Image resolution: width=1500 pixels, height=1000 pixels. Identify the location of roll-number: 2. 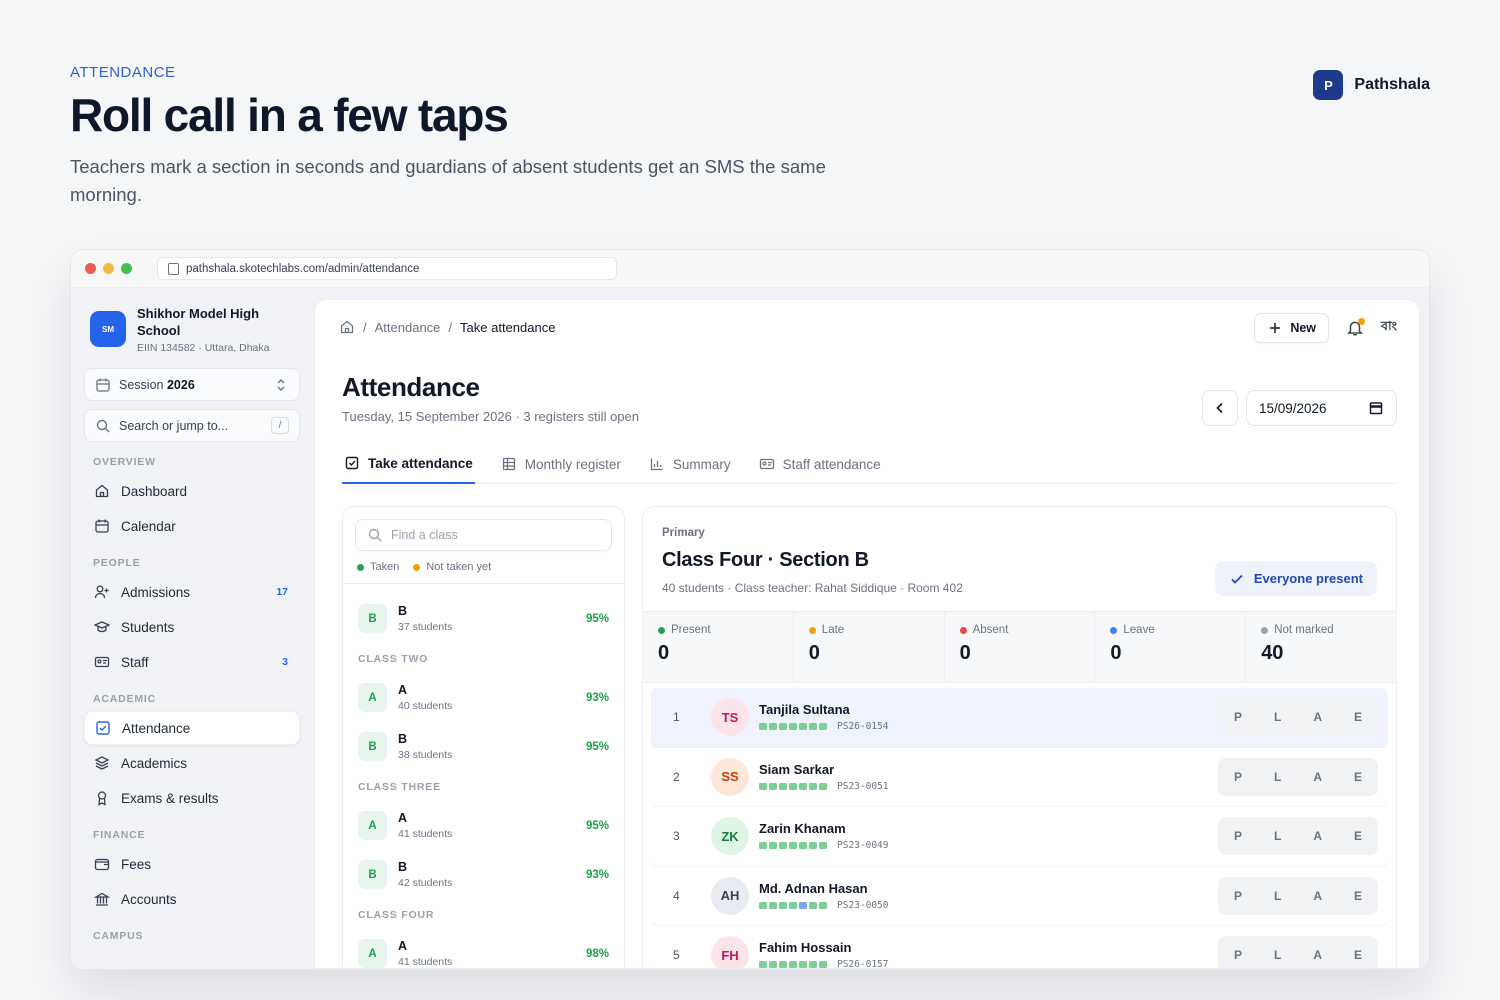
(676, 776).